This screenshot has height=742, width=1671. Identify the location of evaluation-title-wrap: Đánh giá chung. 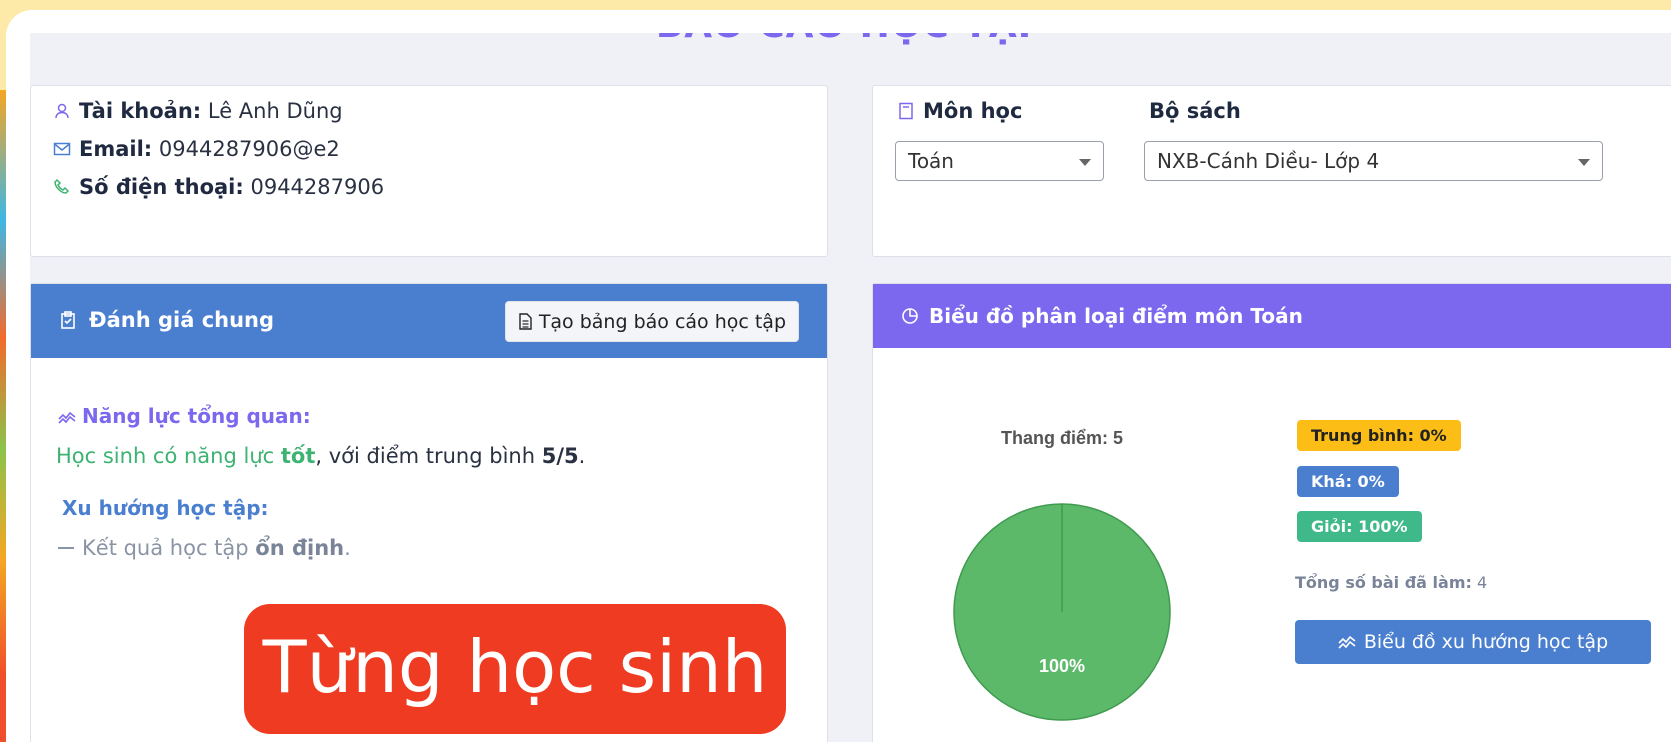
(166, 320).